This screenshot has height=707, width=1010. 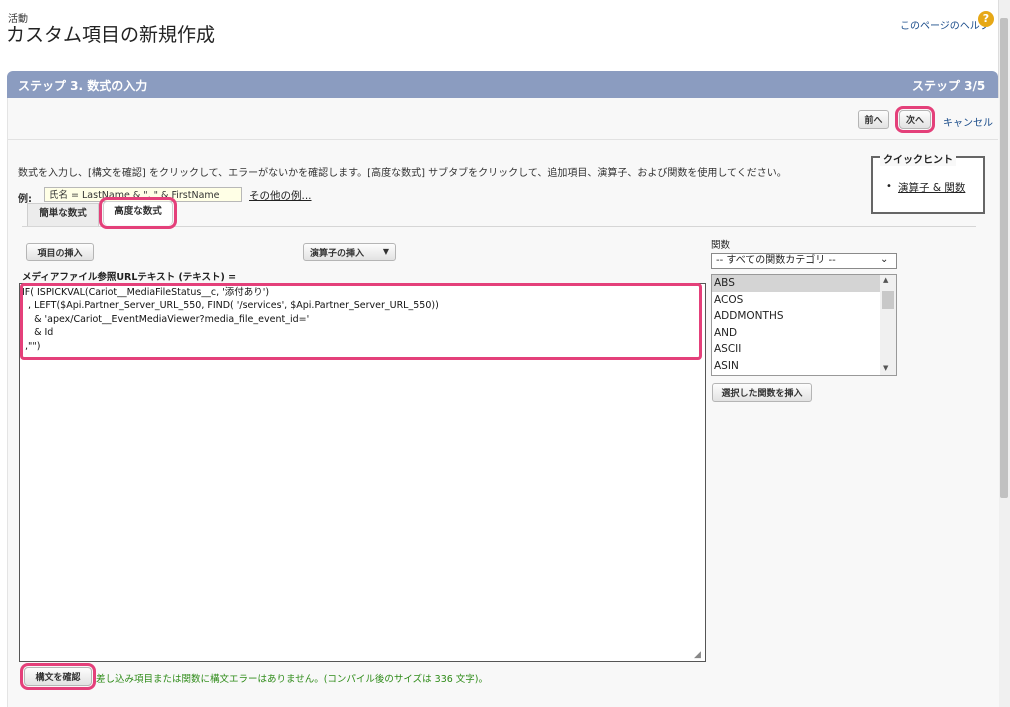 What do you see at coordinates (804, 300) in the screenshot?
I see `function-item: ACOS` at bounding box center [804, 300].